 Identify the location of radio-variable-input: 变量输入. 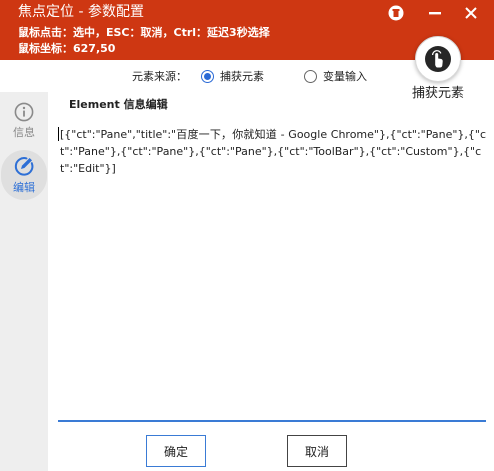
(335, 76).